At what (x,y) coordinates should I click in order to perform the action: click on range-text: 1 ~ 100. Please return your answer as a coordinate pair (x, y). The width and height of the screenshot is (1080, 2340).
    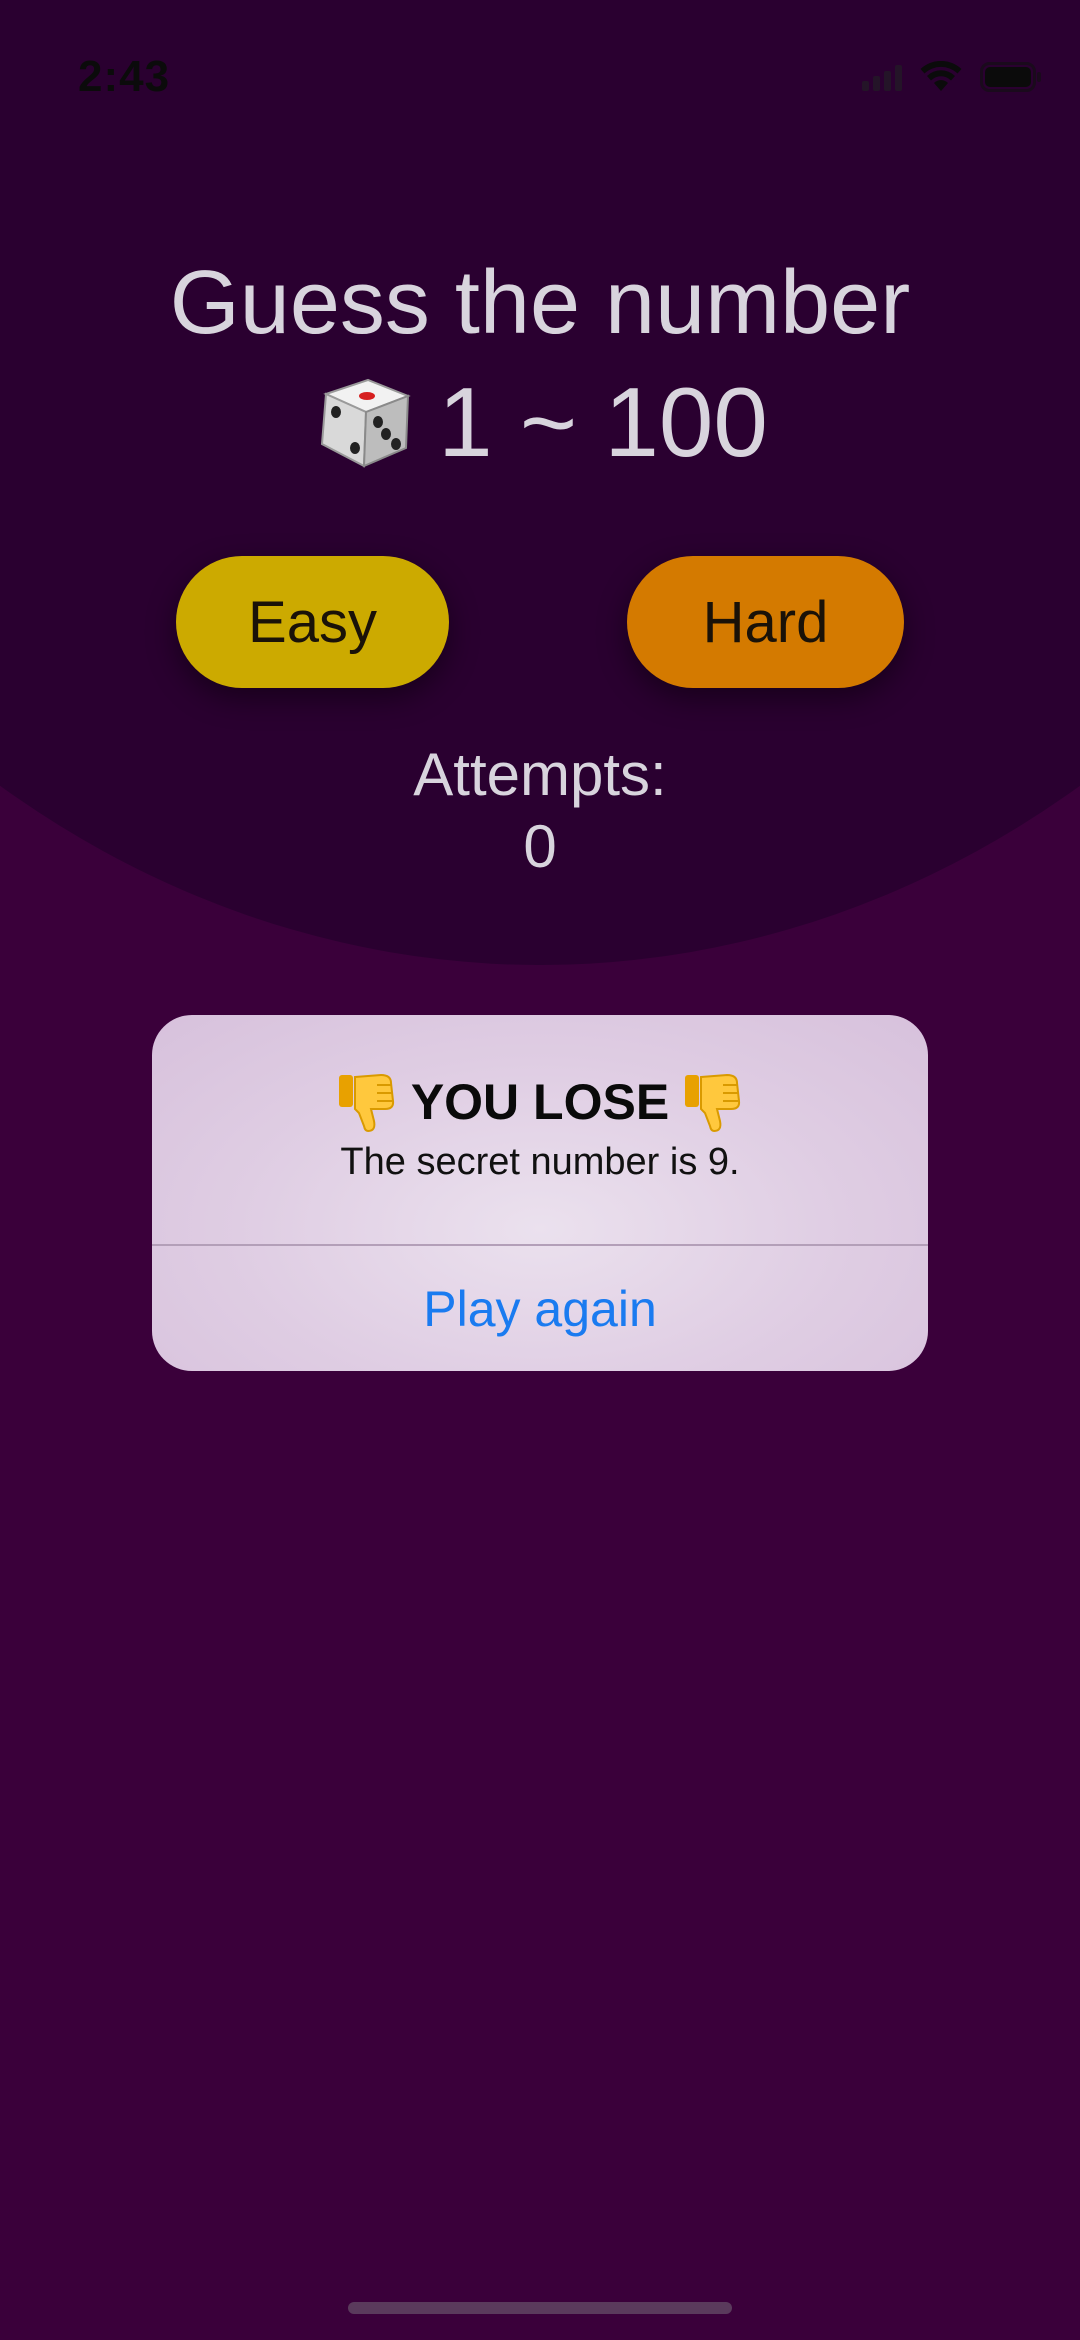
    Looking at the image, I should click on (603, 422).